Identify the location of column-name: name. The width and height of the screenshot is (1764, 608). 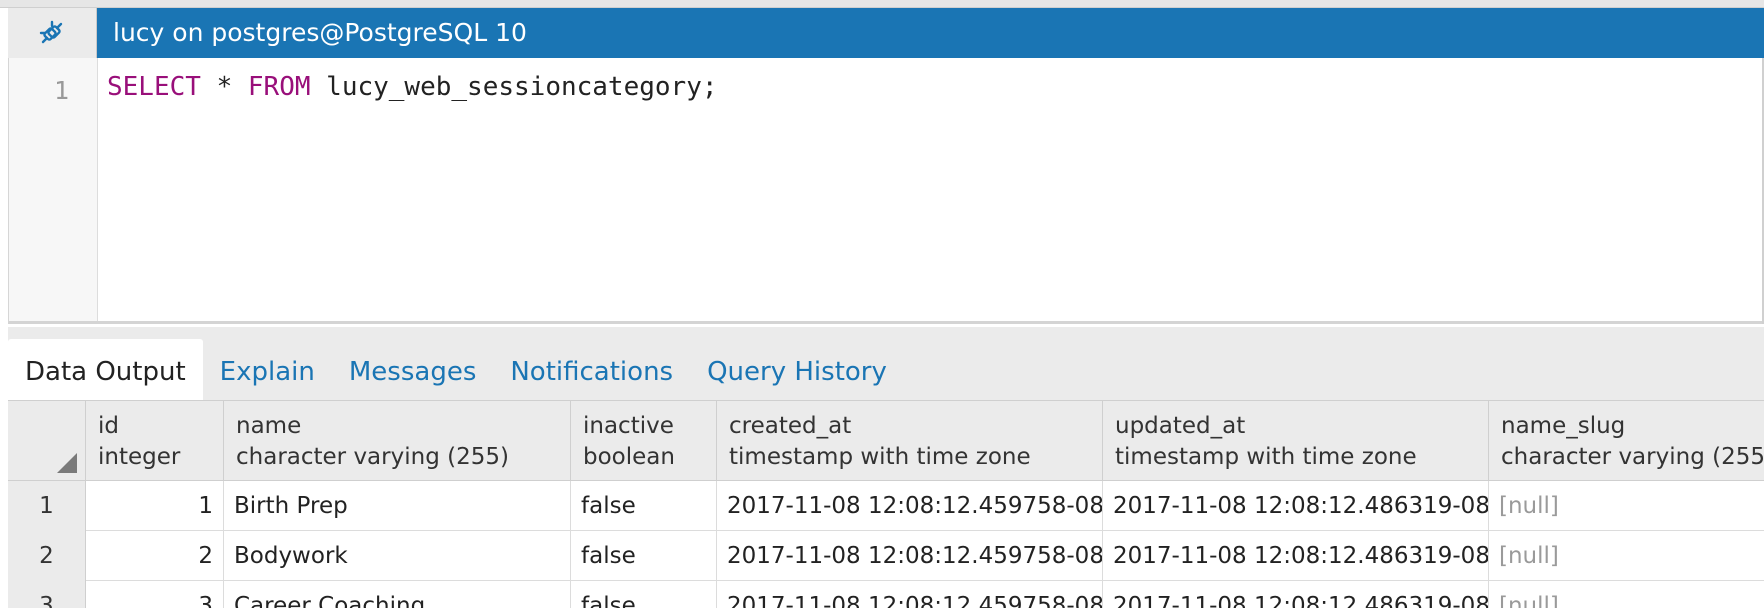
(269, 426).